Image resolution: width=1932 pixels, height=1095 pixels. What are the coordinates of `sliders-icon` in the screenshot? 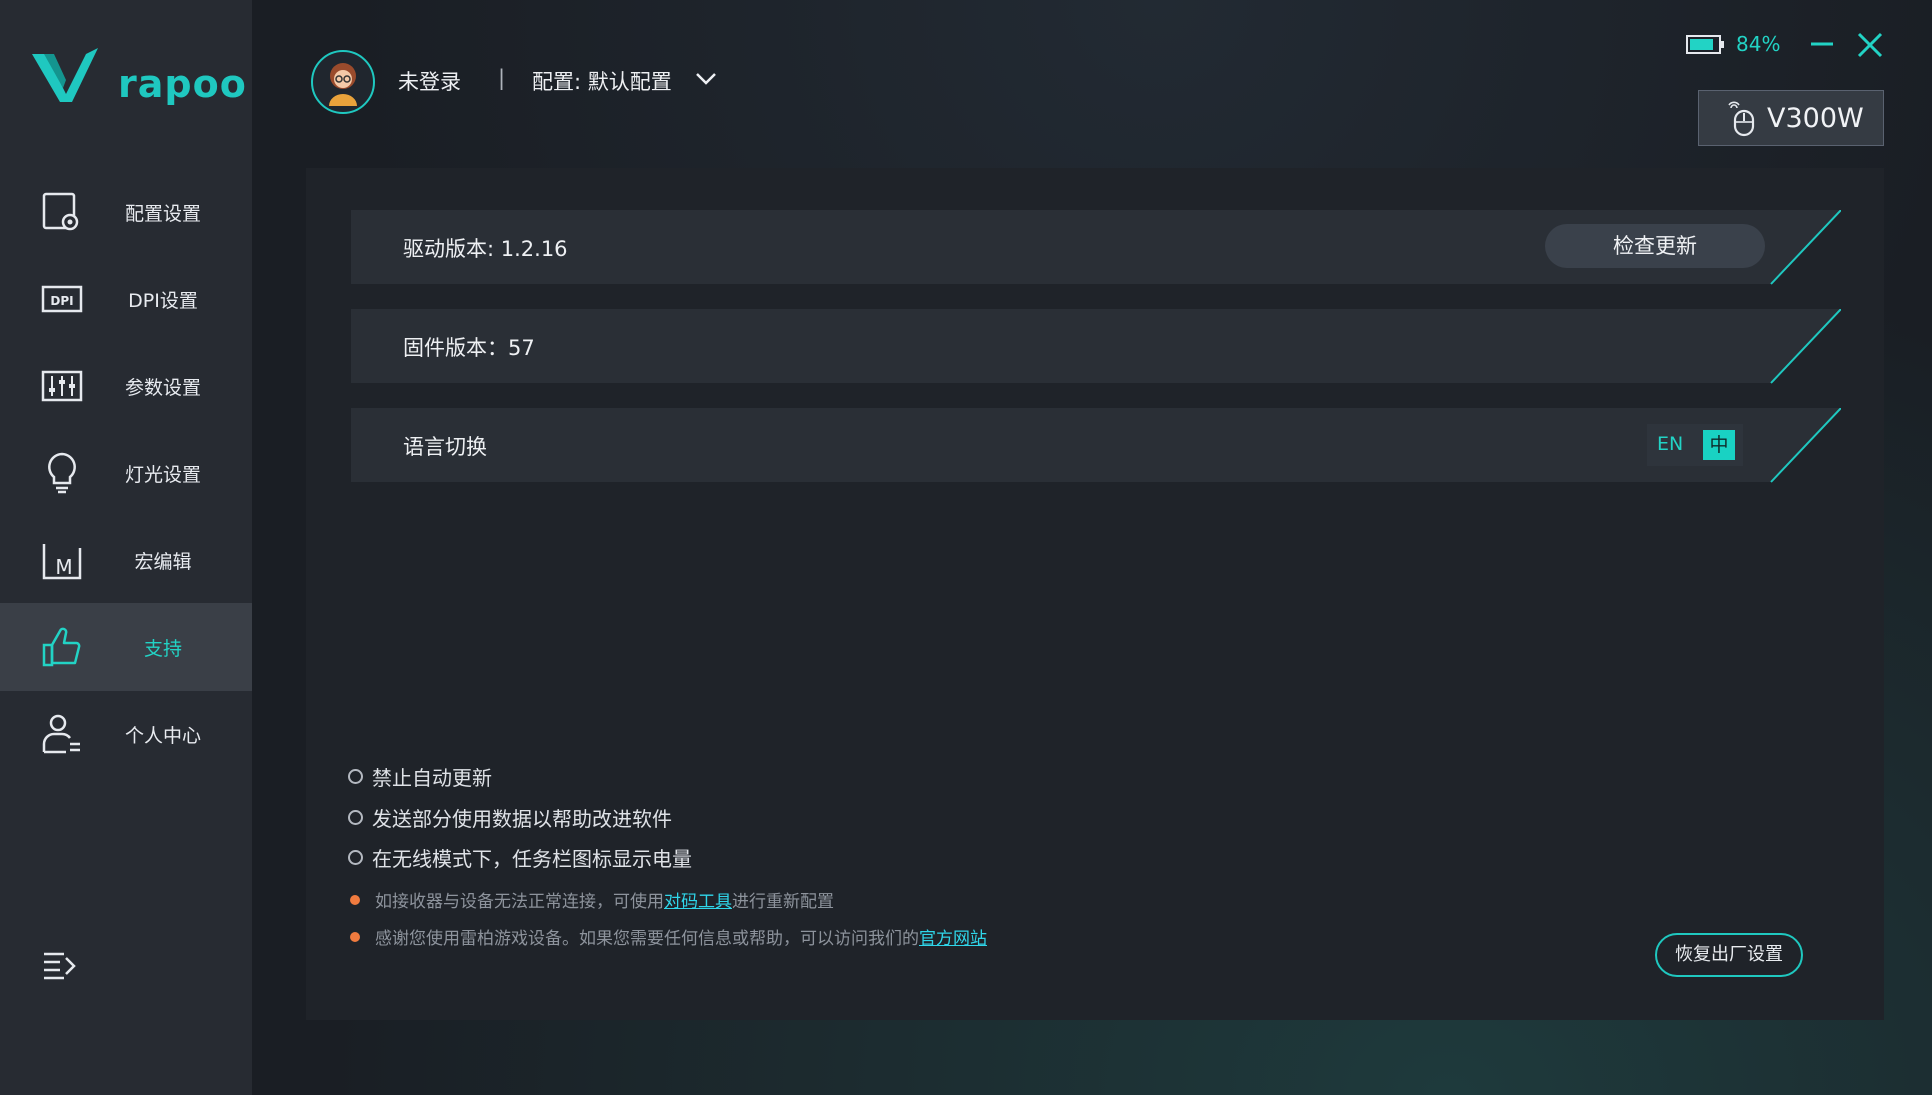 It's located at (62, 386).